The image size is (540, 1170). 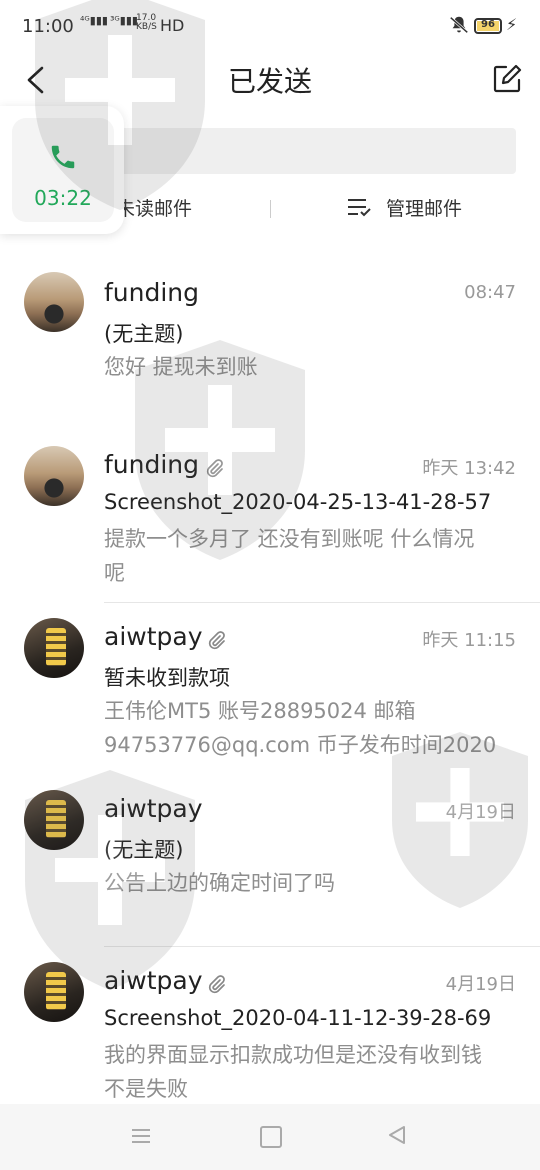 I want to click on network-speed: 17.0 KB/S, so click(x=146, y=23).